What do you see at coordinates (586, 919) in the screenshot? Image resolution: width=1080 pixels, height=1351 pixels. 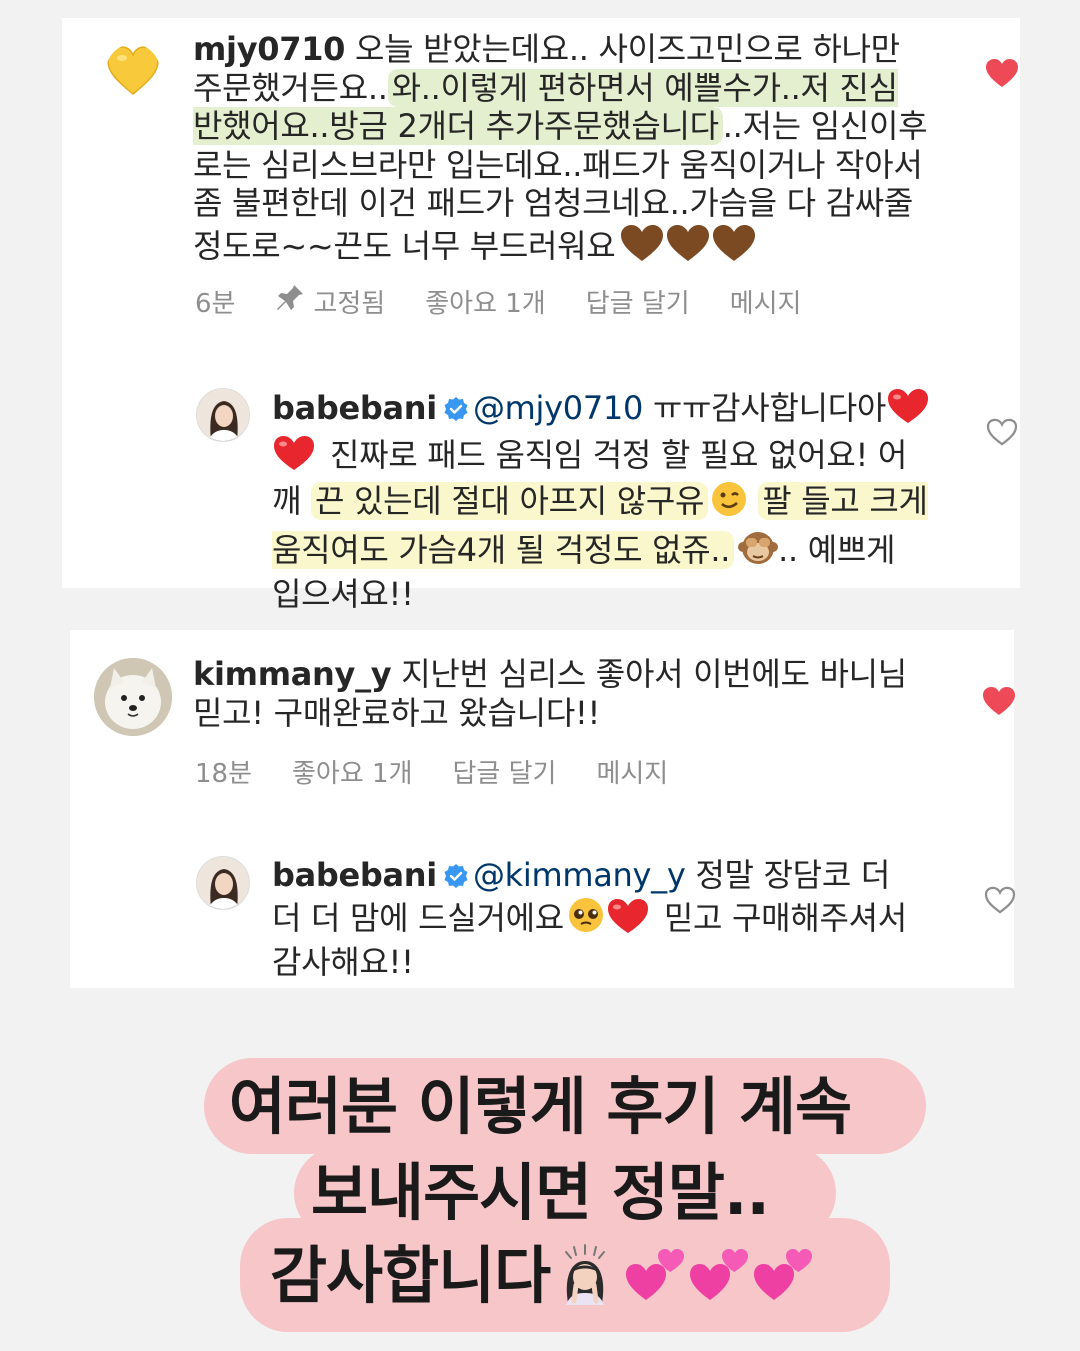 I see `pleading-face-icon` at bounding box center [586, 919].